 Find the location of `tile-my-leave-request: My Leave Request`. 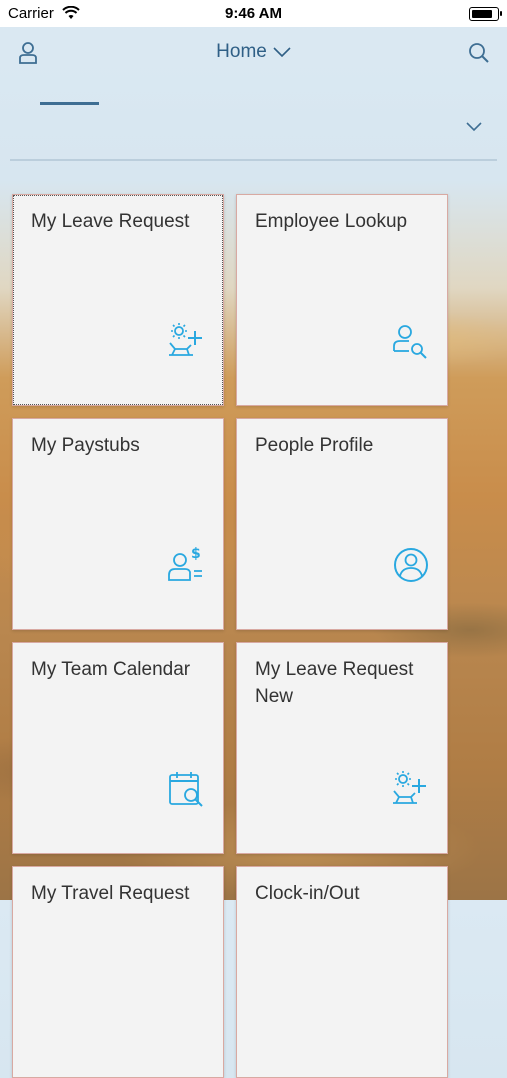

tile-my-leave-request: My Leave Request is located at coordinates (118, 300).